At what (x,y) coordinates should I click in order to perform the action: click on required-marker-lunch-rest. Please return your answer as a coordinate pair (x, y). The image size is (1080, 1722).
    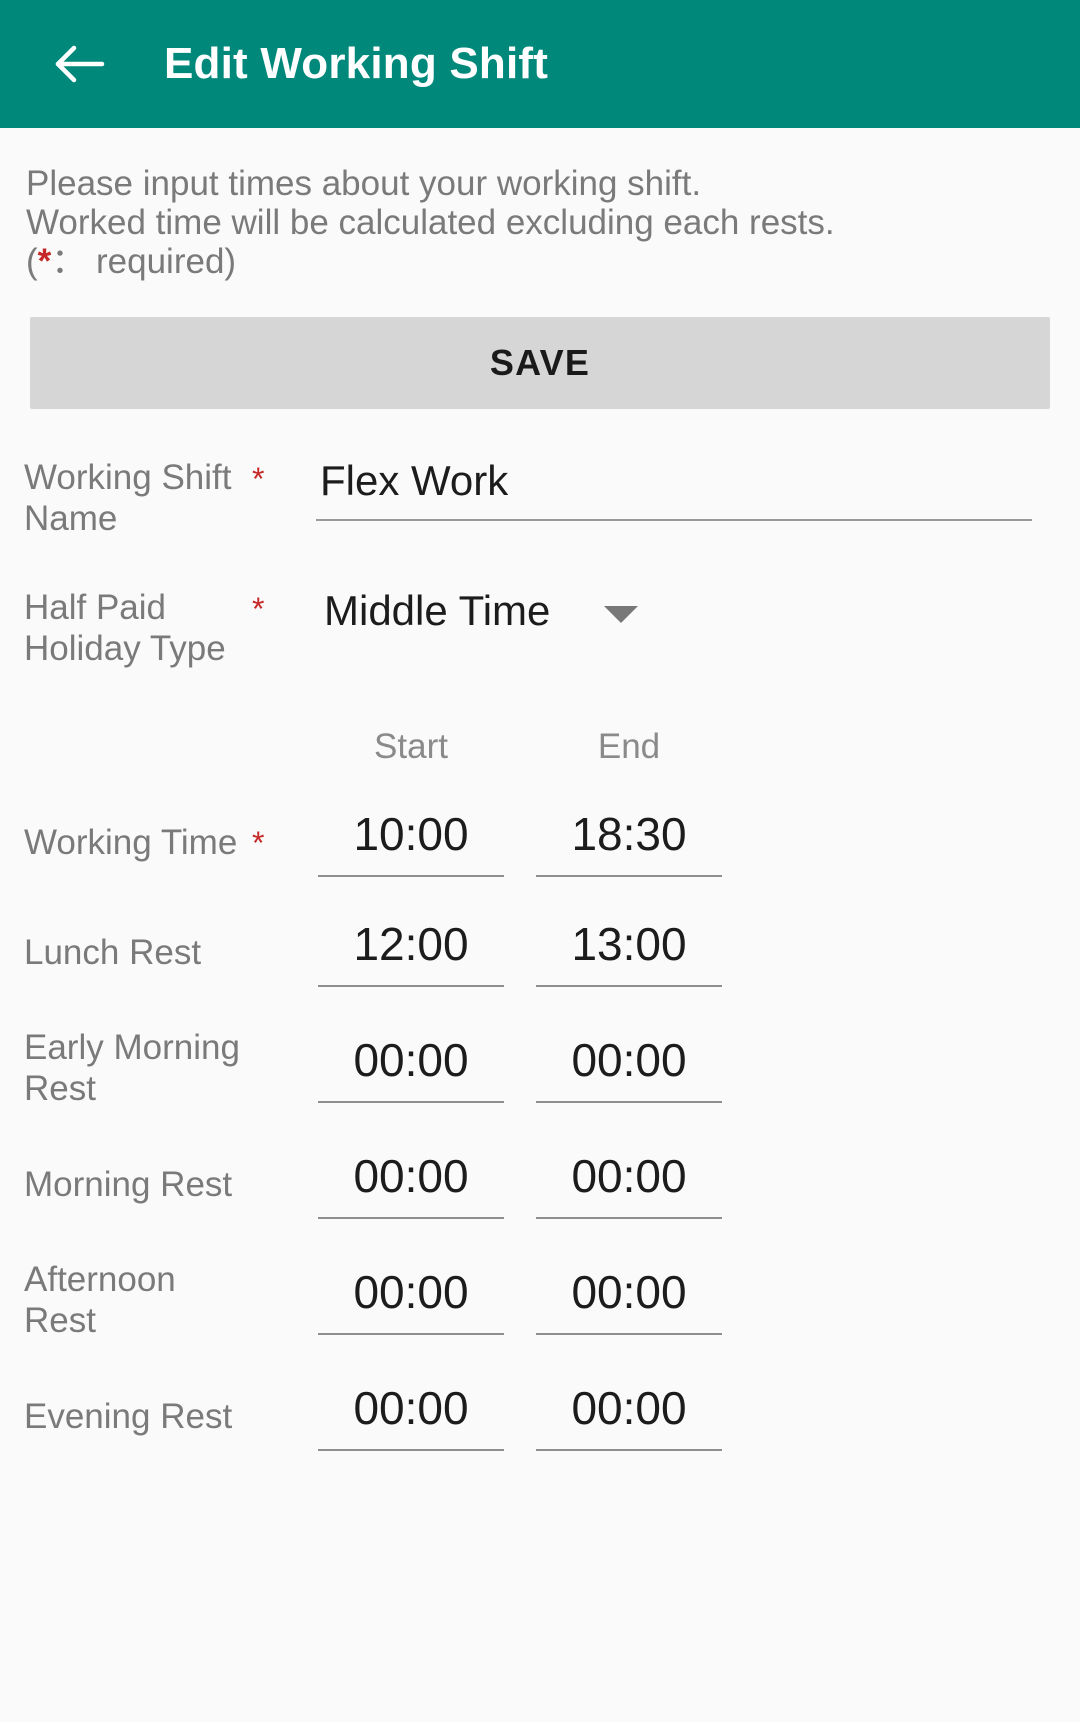
    Looking at the image, I should click on (277, 952).